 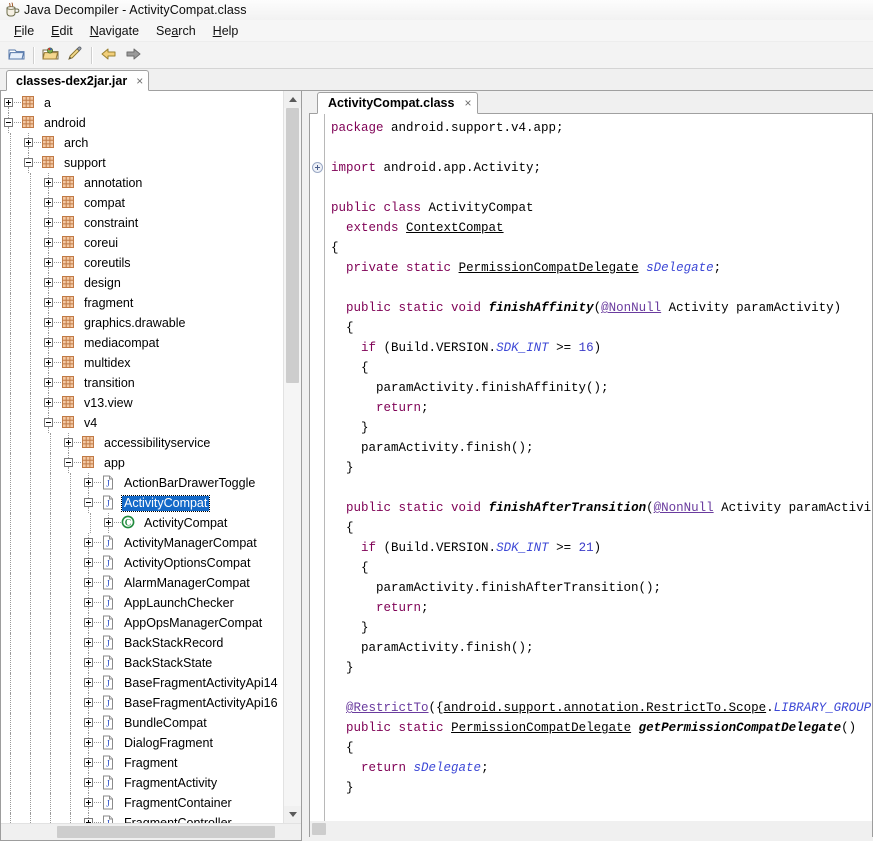 I want to click on tree-node-actionbardrawertoggle: J ActionBarDrawerToggle, so click(x=142, y=483).